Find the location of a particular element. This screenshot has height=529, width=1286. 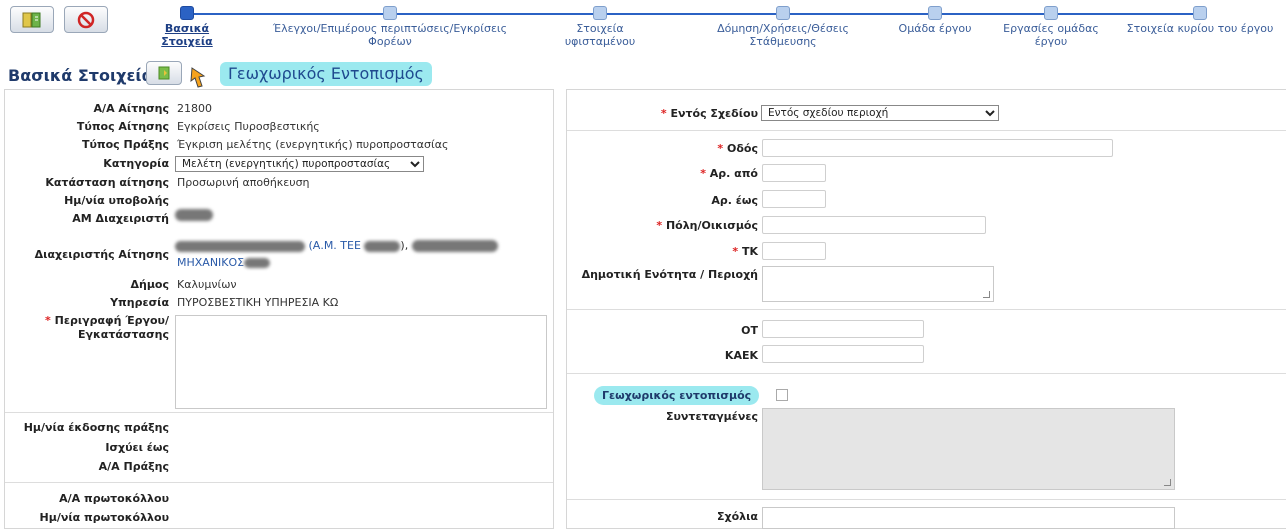

category-select: Μελέτη (ενεργητικής) πυροπροστασίας is located at coordinates (299, 164).